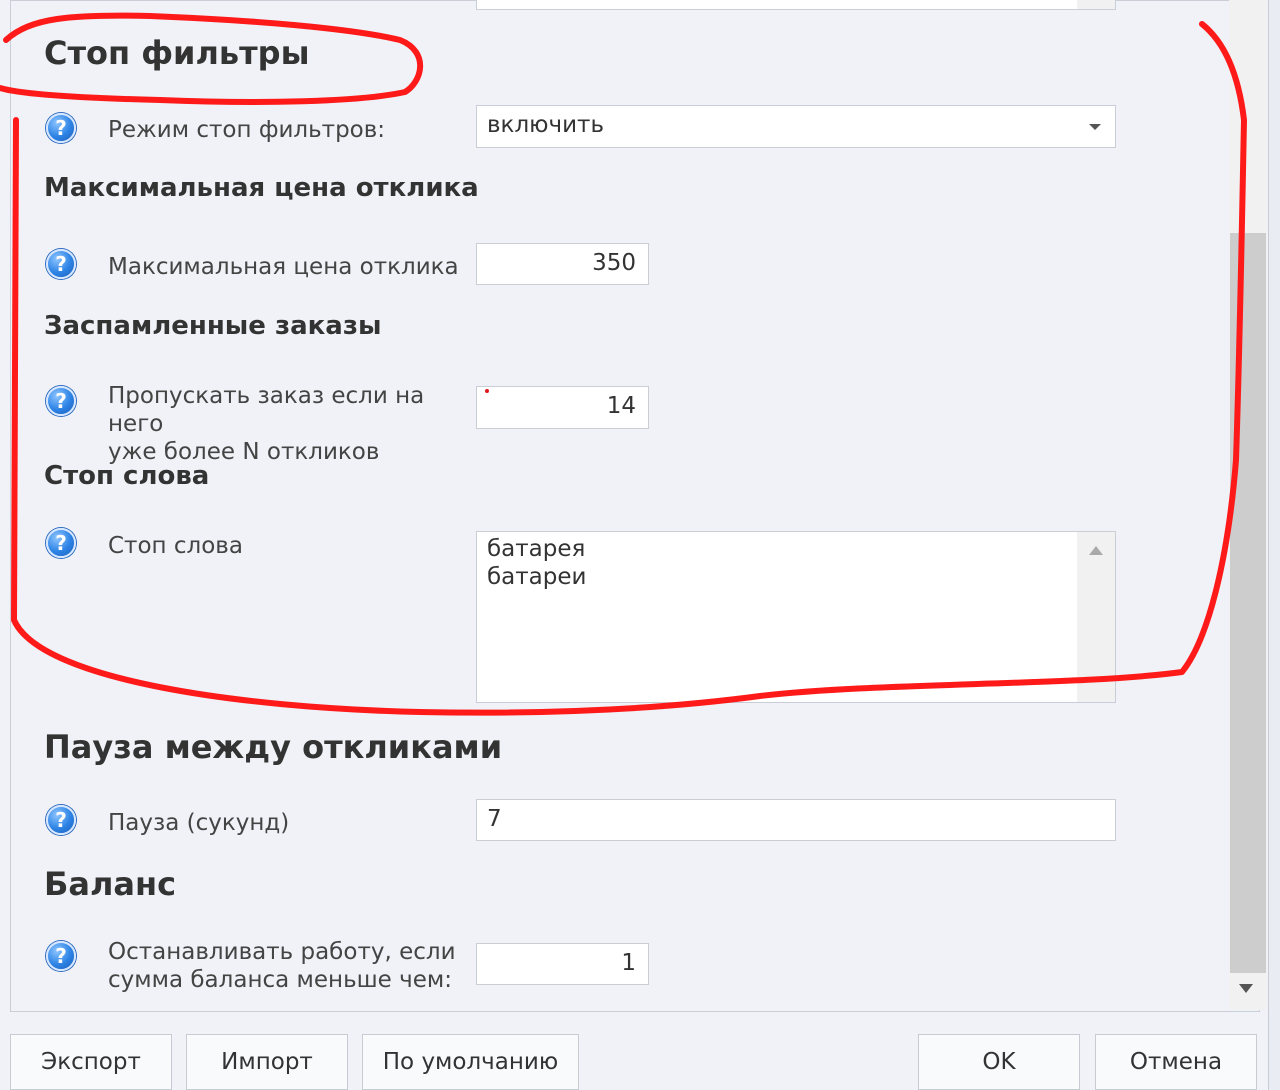  I want to click on scroll-up-icon, so click(1096, 550).